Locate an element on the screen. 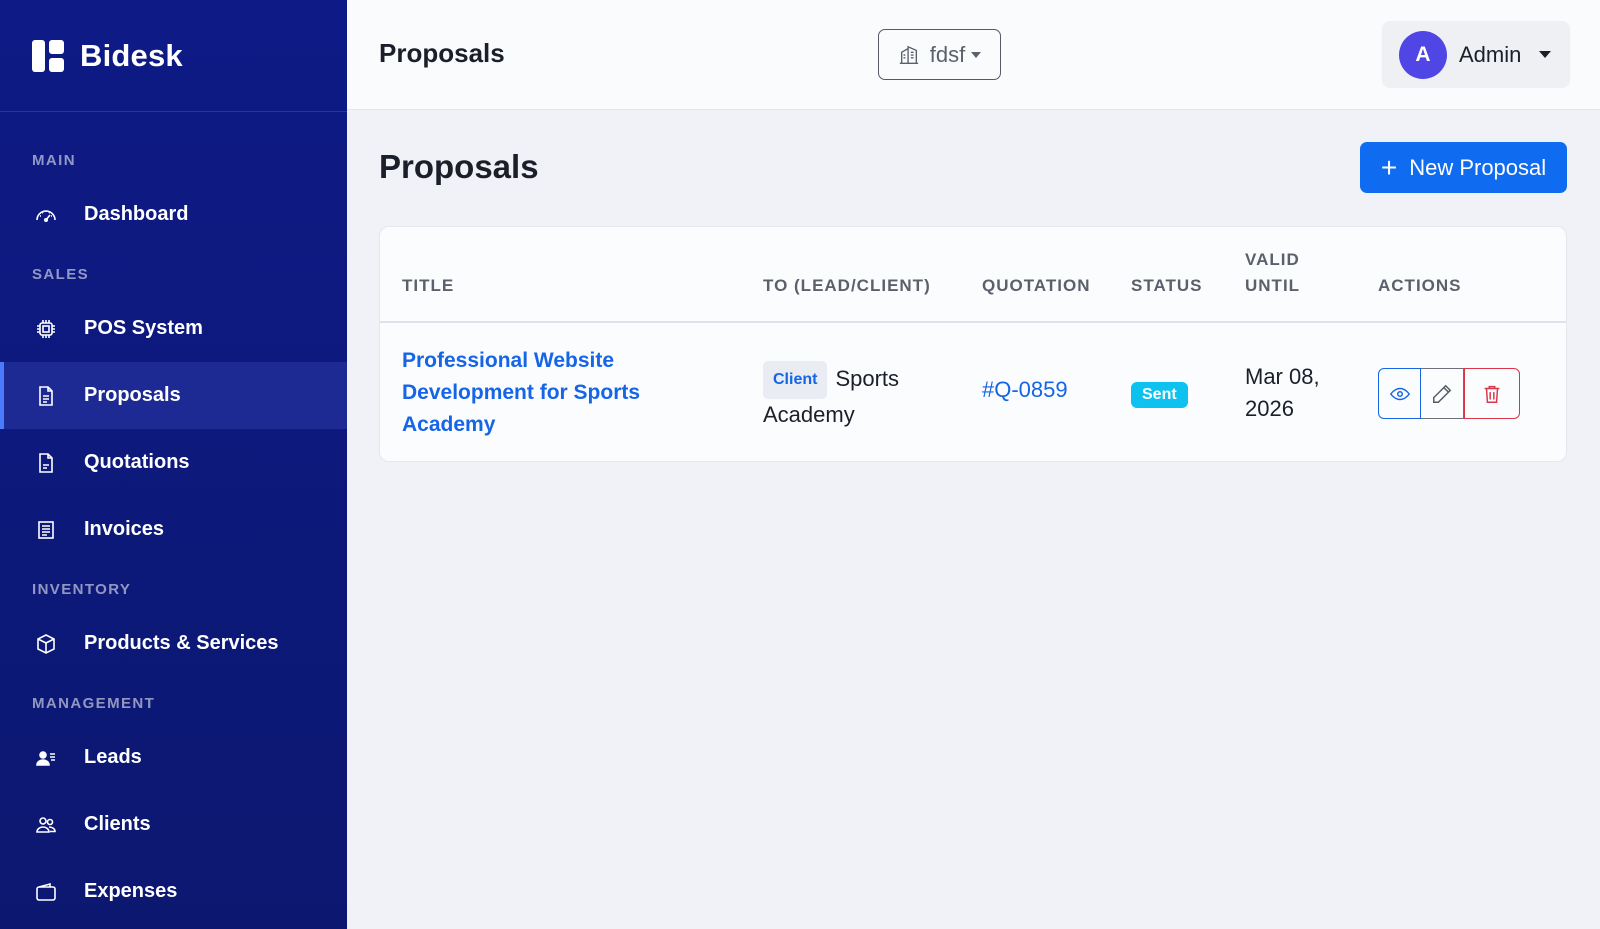  pencil-icon is located at coordinates (1442, 393).